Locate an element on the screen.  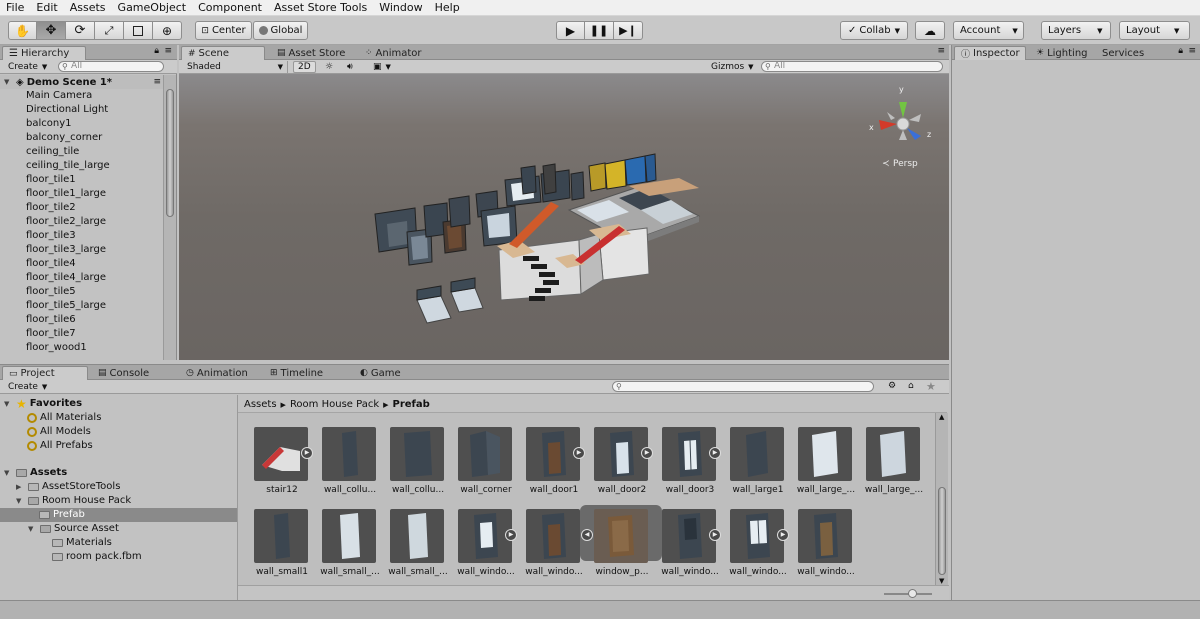
hierarchy-search-input: ⚲ All is located at coordinates (111, 66).